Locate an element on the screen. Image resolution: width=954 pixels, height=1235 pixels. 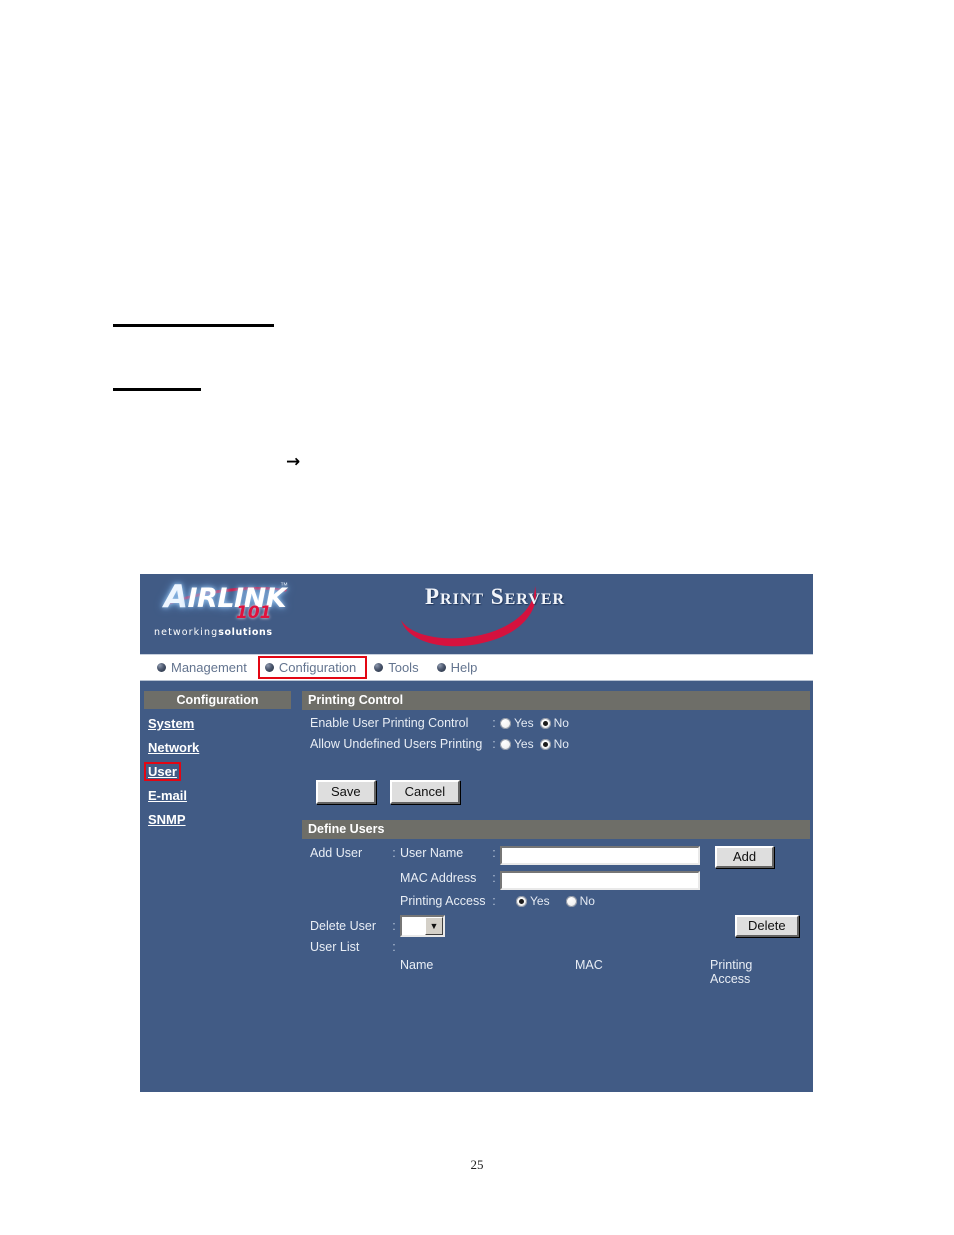
airlink-101-logo: AIRLINK ™ 101 networkingsolutions is located at coordinates (232, 613).